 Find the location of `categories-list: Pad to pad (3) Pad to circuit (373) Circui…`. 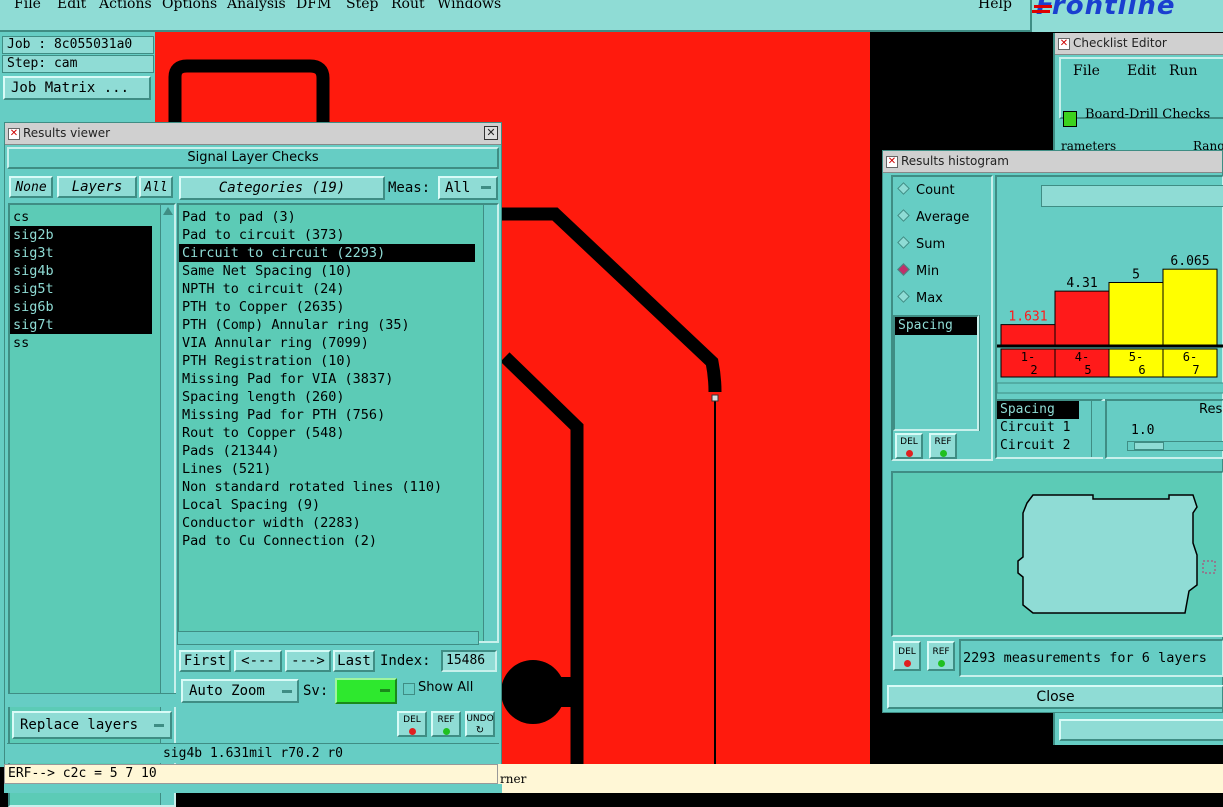

categories-list: Pad to pad (3) Pad to circuit (373) Circui… is located at coordinates (338, 423).